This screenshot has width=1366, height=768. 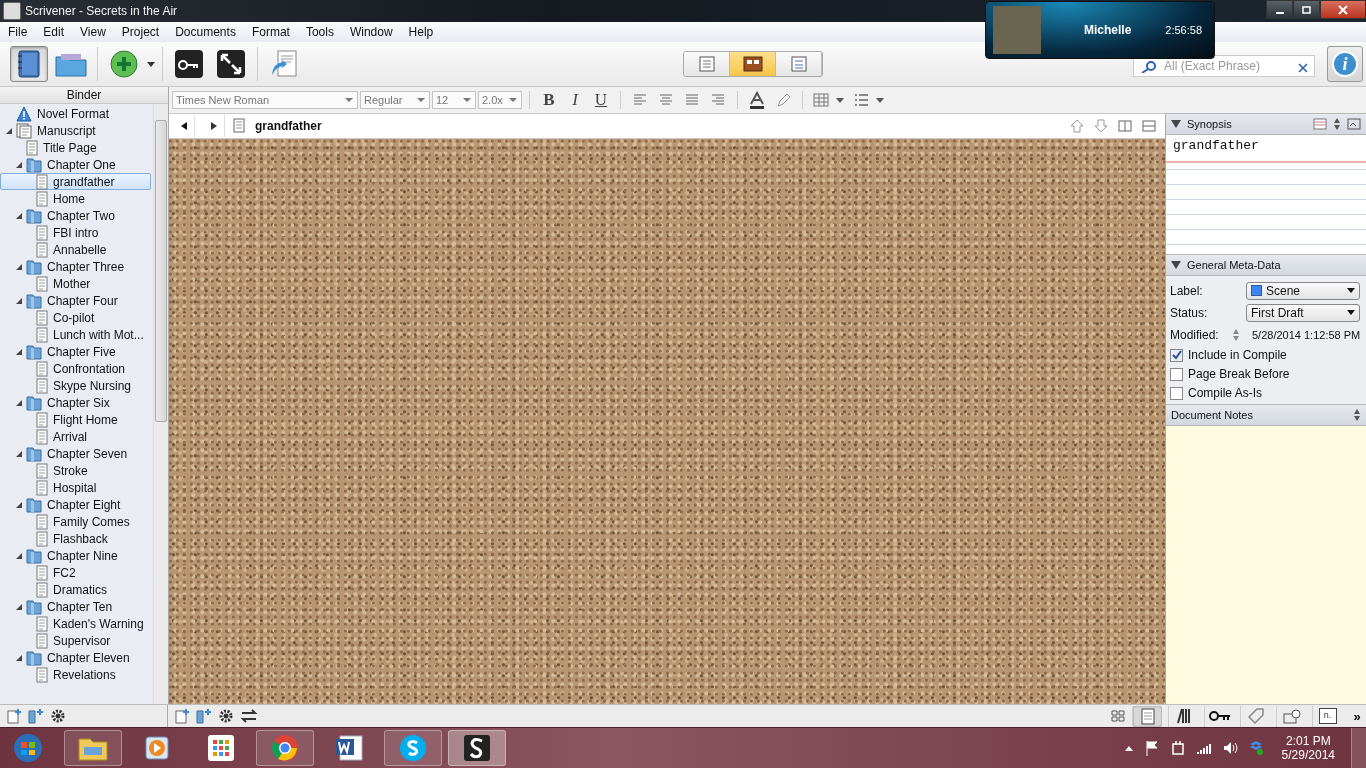 I want to click on binder-item: Family Comes, so click(x=75, y=521).